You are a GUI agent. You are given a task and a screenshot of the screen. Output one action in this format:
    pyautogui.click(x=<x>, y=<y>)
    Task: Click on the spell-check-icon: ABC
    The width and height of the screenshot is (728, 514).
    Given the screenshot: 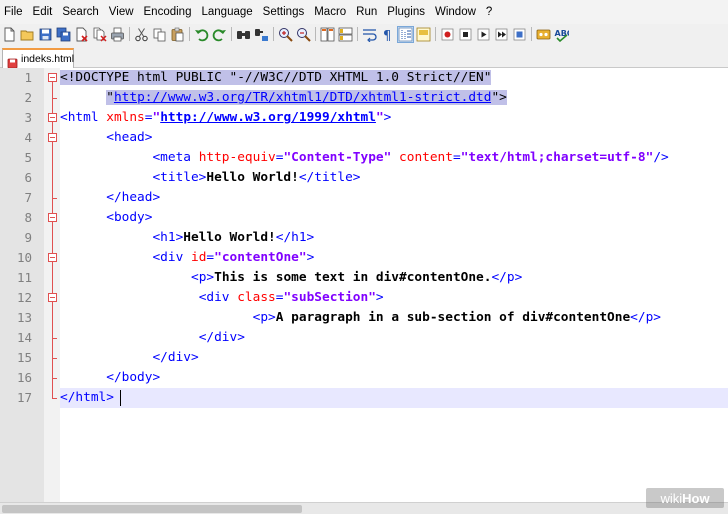 What is the action you would take?
    pyautogui.click(x=561, y=34)
    